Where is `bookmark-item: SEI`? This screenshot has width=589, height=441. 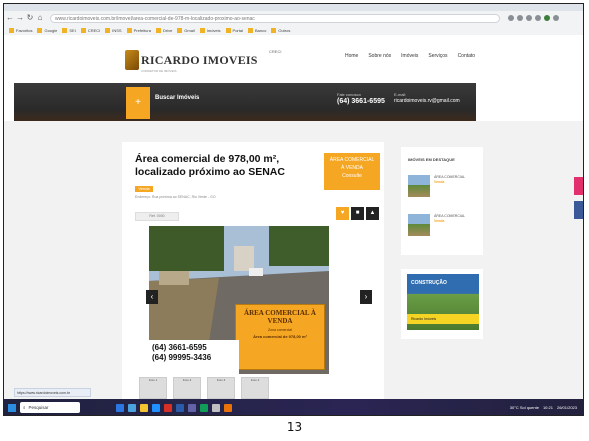
bookmark-item: SEI is located at coordinates (69, 30).